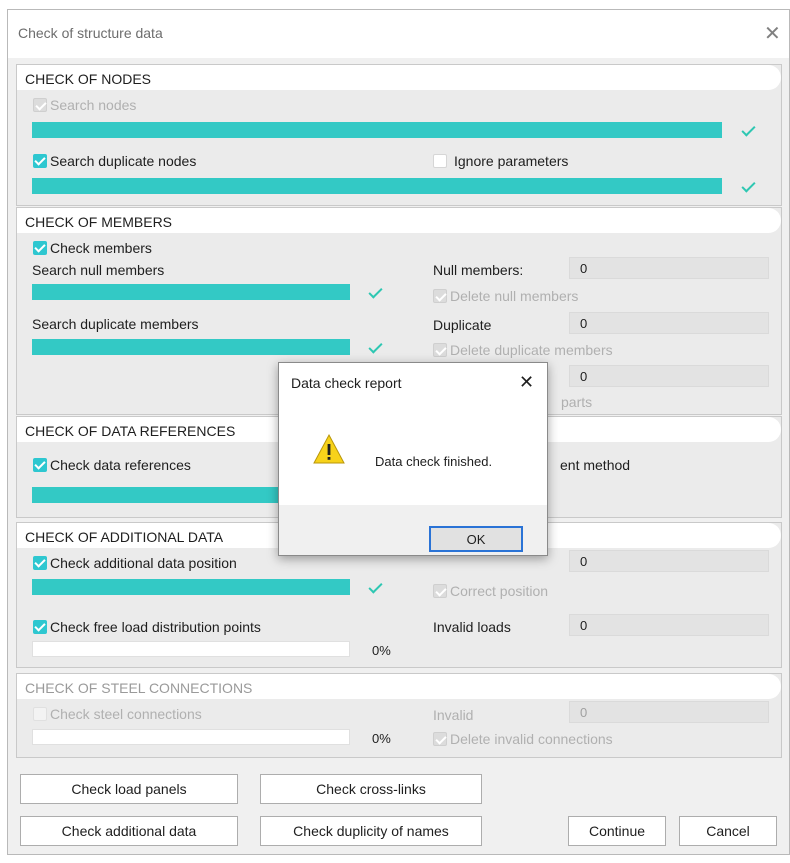 This screenshot has height=863, width=790. Describe the element at coordinates (747, 132) in the screenshot. I see `search-nodes-done-icon` at that location.